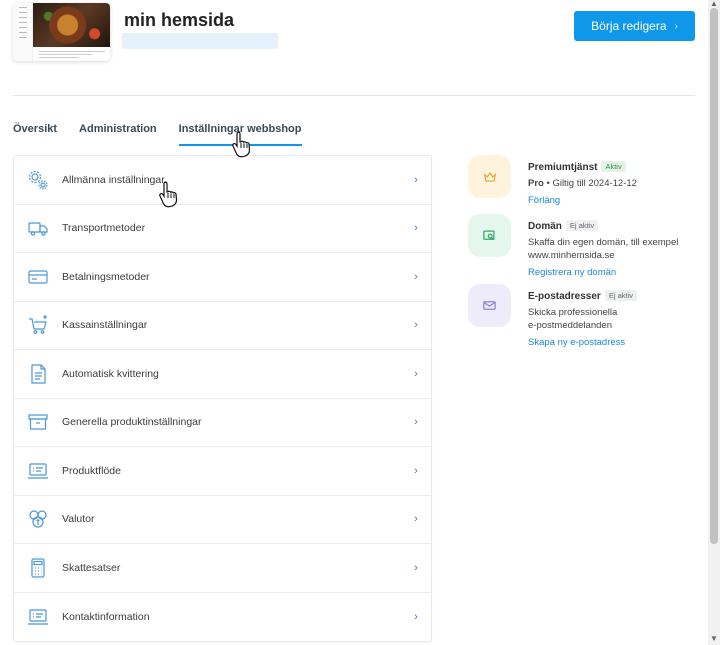 The height and width of the screenshot is (645, 720). Describe the element at coordinates (118, 134) in the screenshot. I see `tab-administration: Administration` at that location.